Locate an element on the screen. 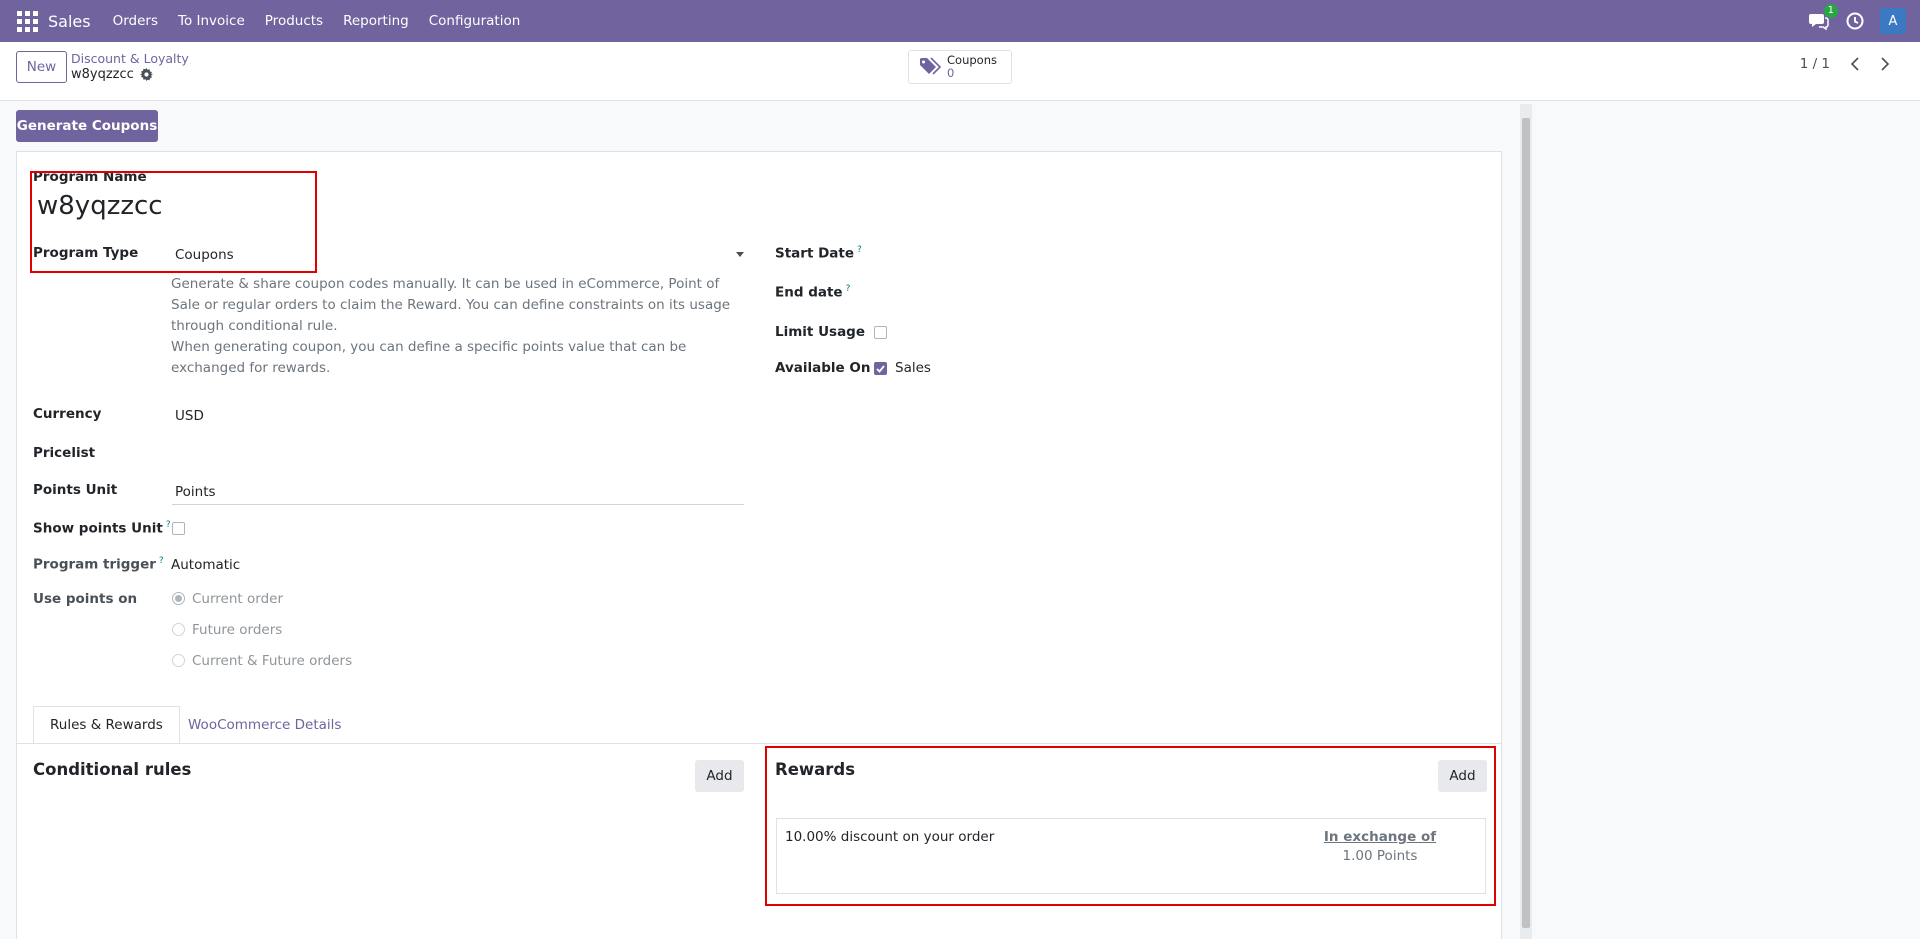  new-button: New is located at coordinates (41, 67).